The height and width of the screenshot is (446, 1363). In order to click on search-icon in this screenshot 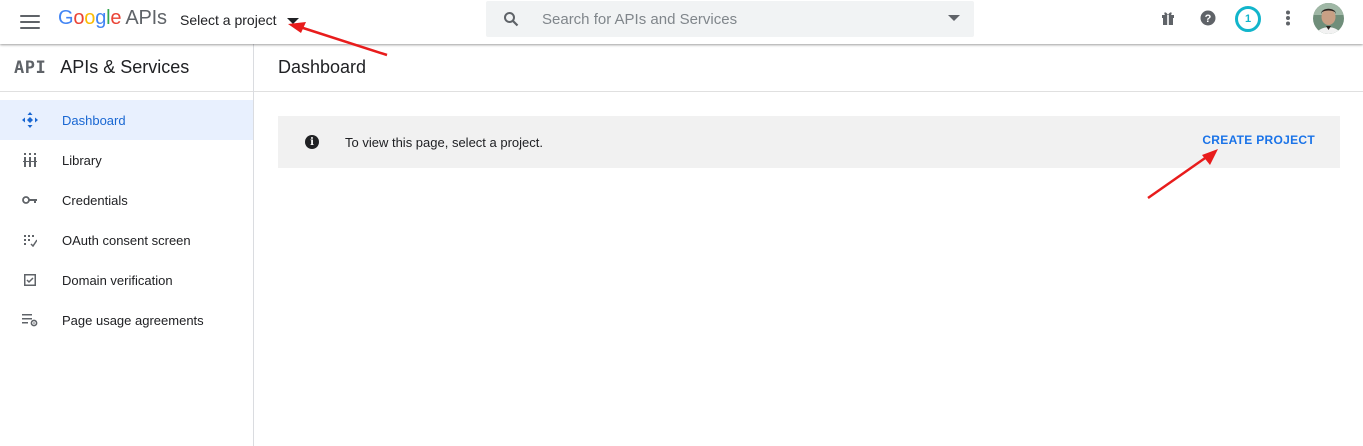, I will do `click(511, 19)`.